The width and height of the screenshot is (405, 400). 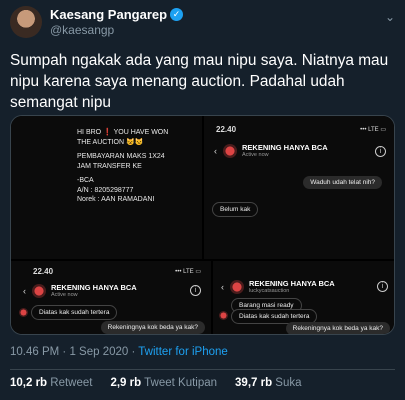 I want to click on tweet-header: Kaesang Pangarep ✓ @kaesangp, so click(x=97, y=22).